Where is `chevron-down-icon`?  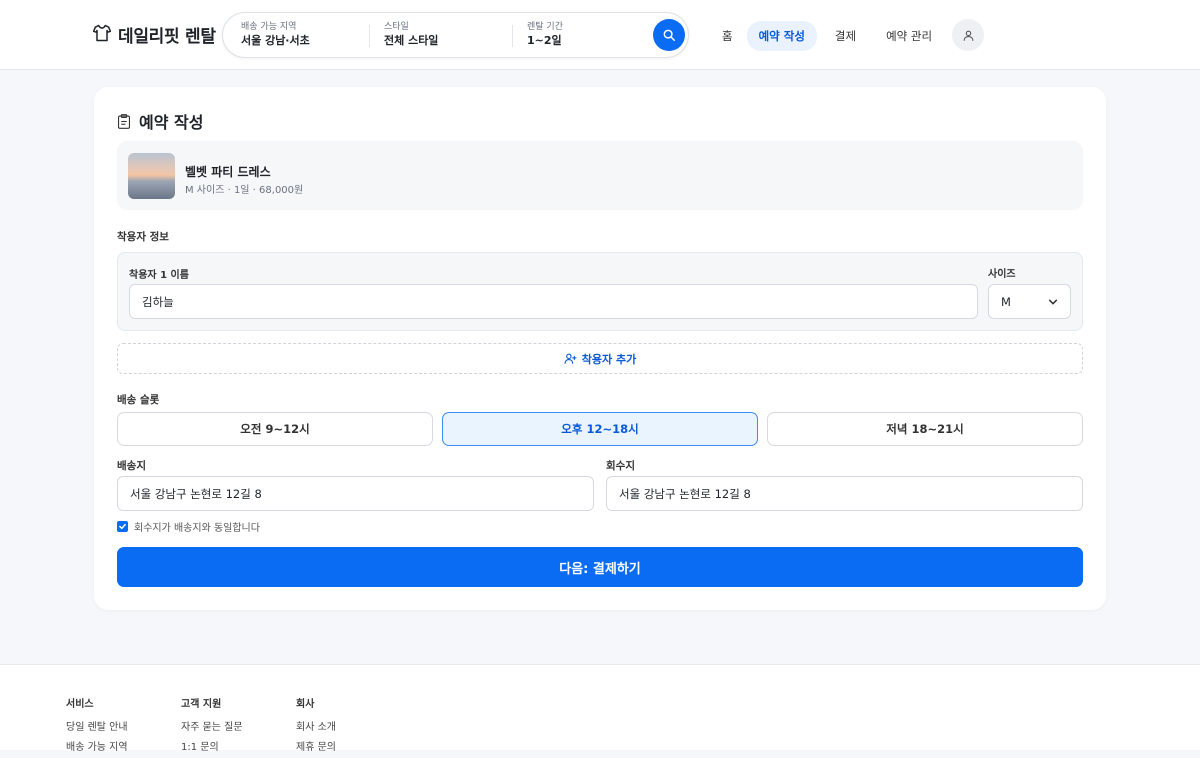 chevron-down-icon is located at coordinates (1053, 302).